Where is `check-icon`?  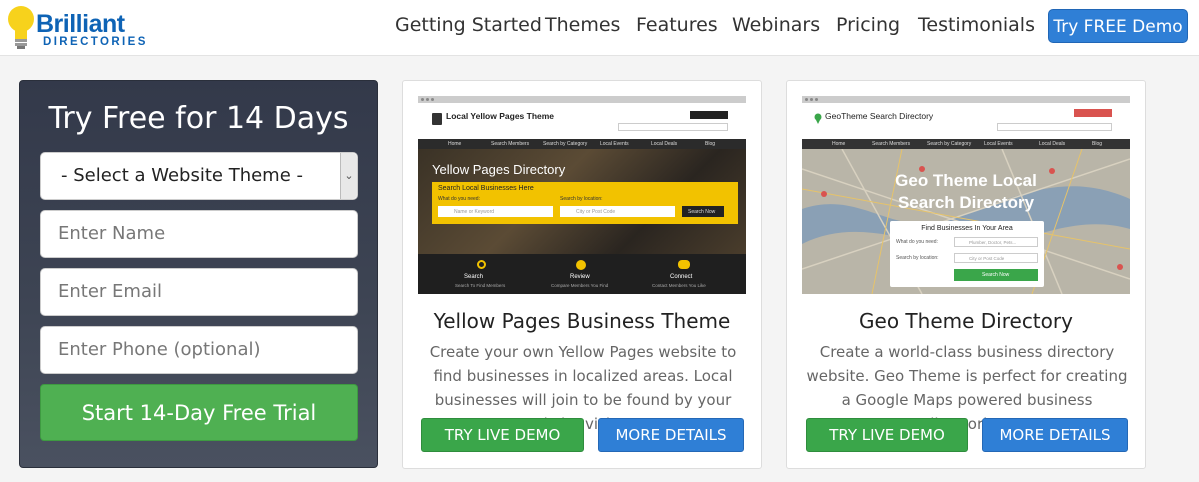 check-icon is located at coordinates (581, 265).